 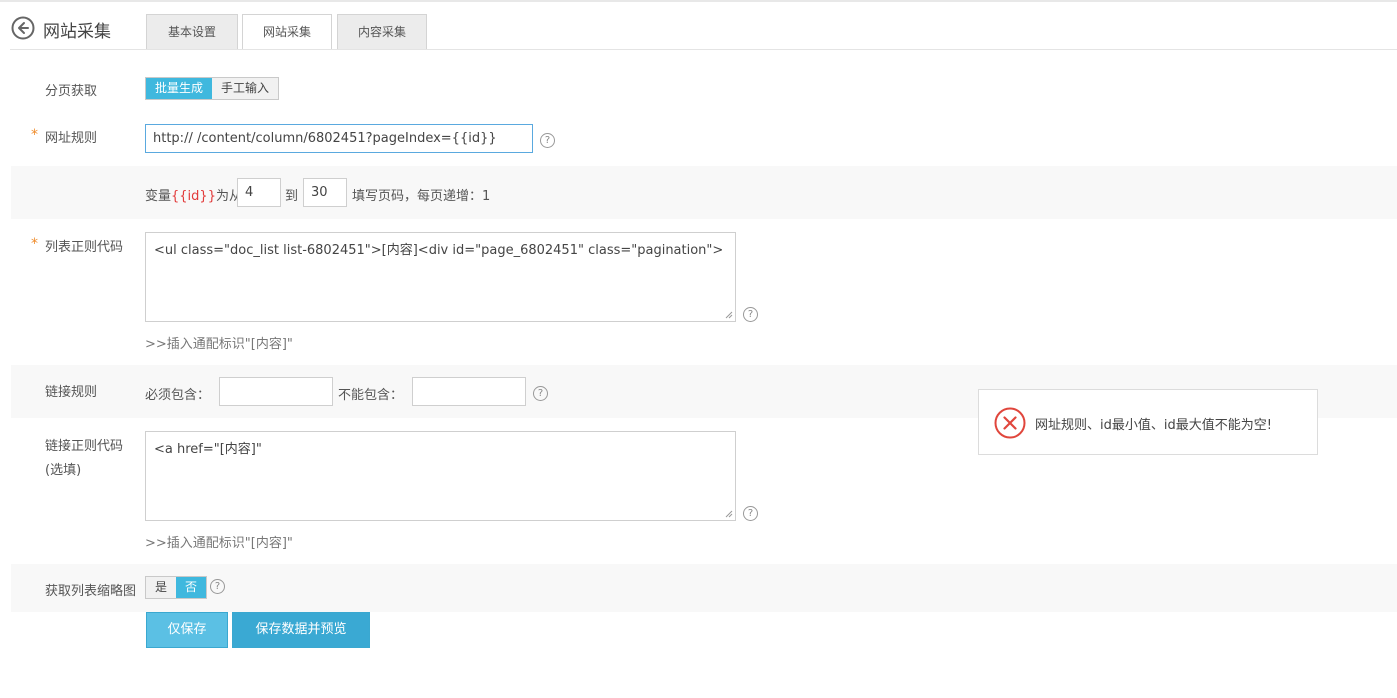 I want to click on thumbnail-help-icon: ?, so click(x=217, y=586).